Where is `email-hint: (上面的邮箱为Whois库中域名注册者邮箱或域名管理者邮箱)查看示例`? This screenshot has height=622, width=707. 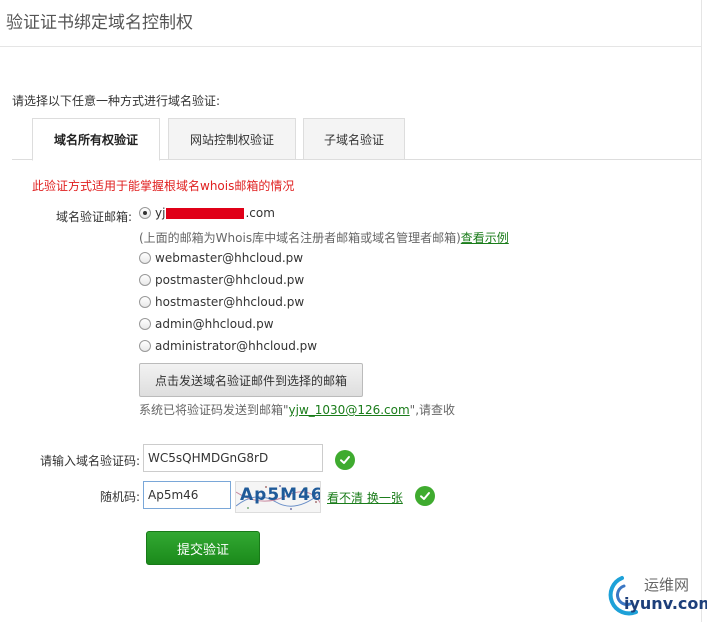
email-hint: (上面的邮箱为Whois库中域名注册者邮箱或域名管理者邮箱)查看示例 is located at coordinates (324, 237).